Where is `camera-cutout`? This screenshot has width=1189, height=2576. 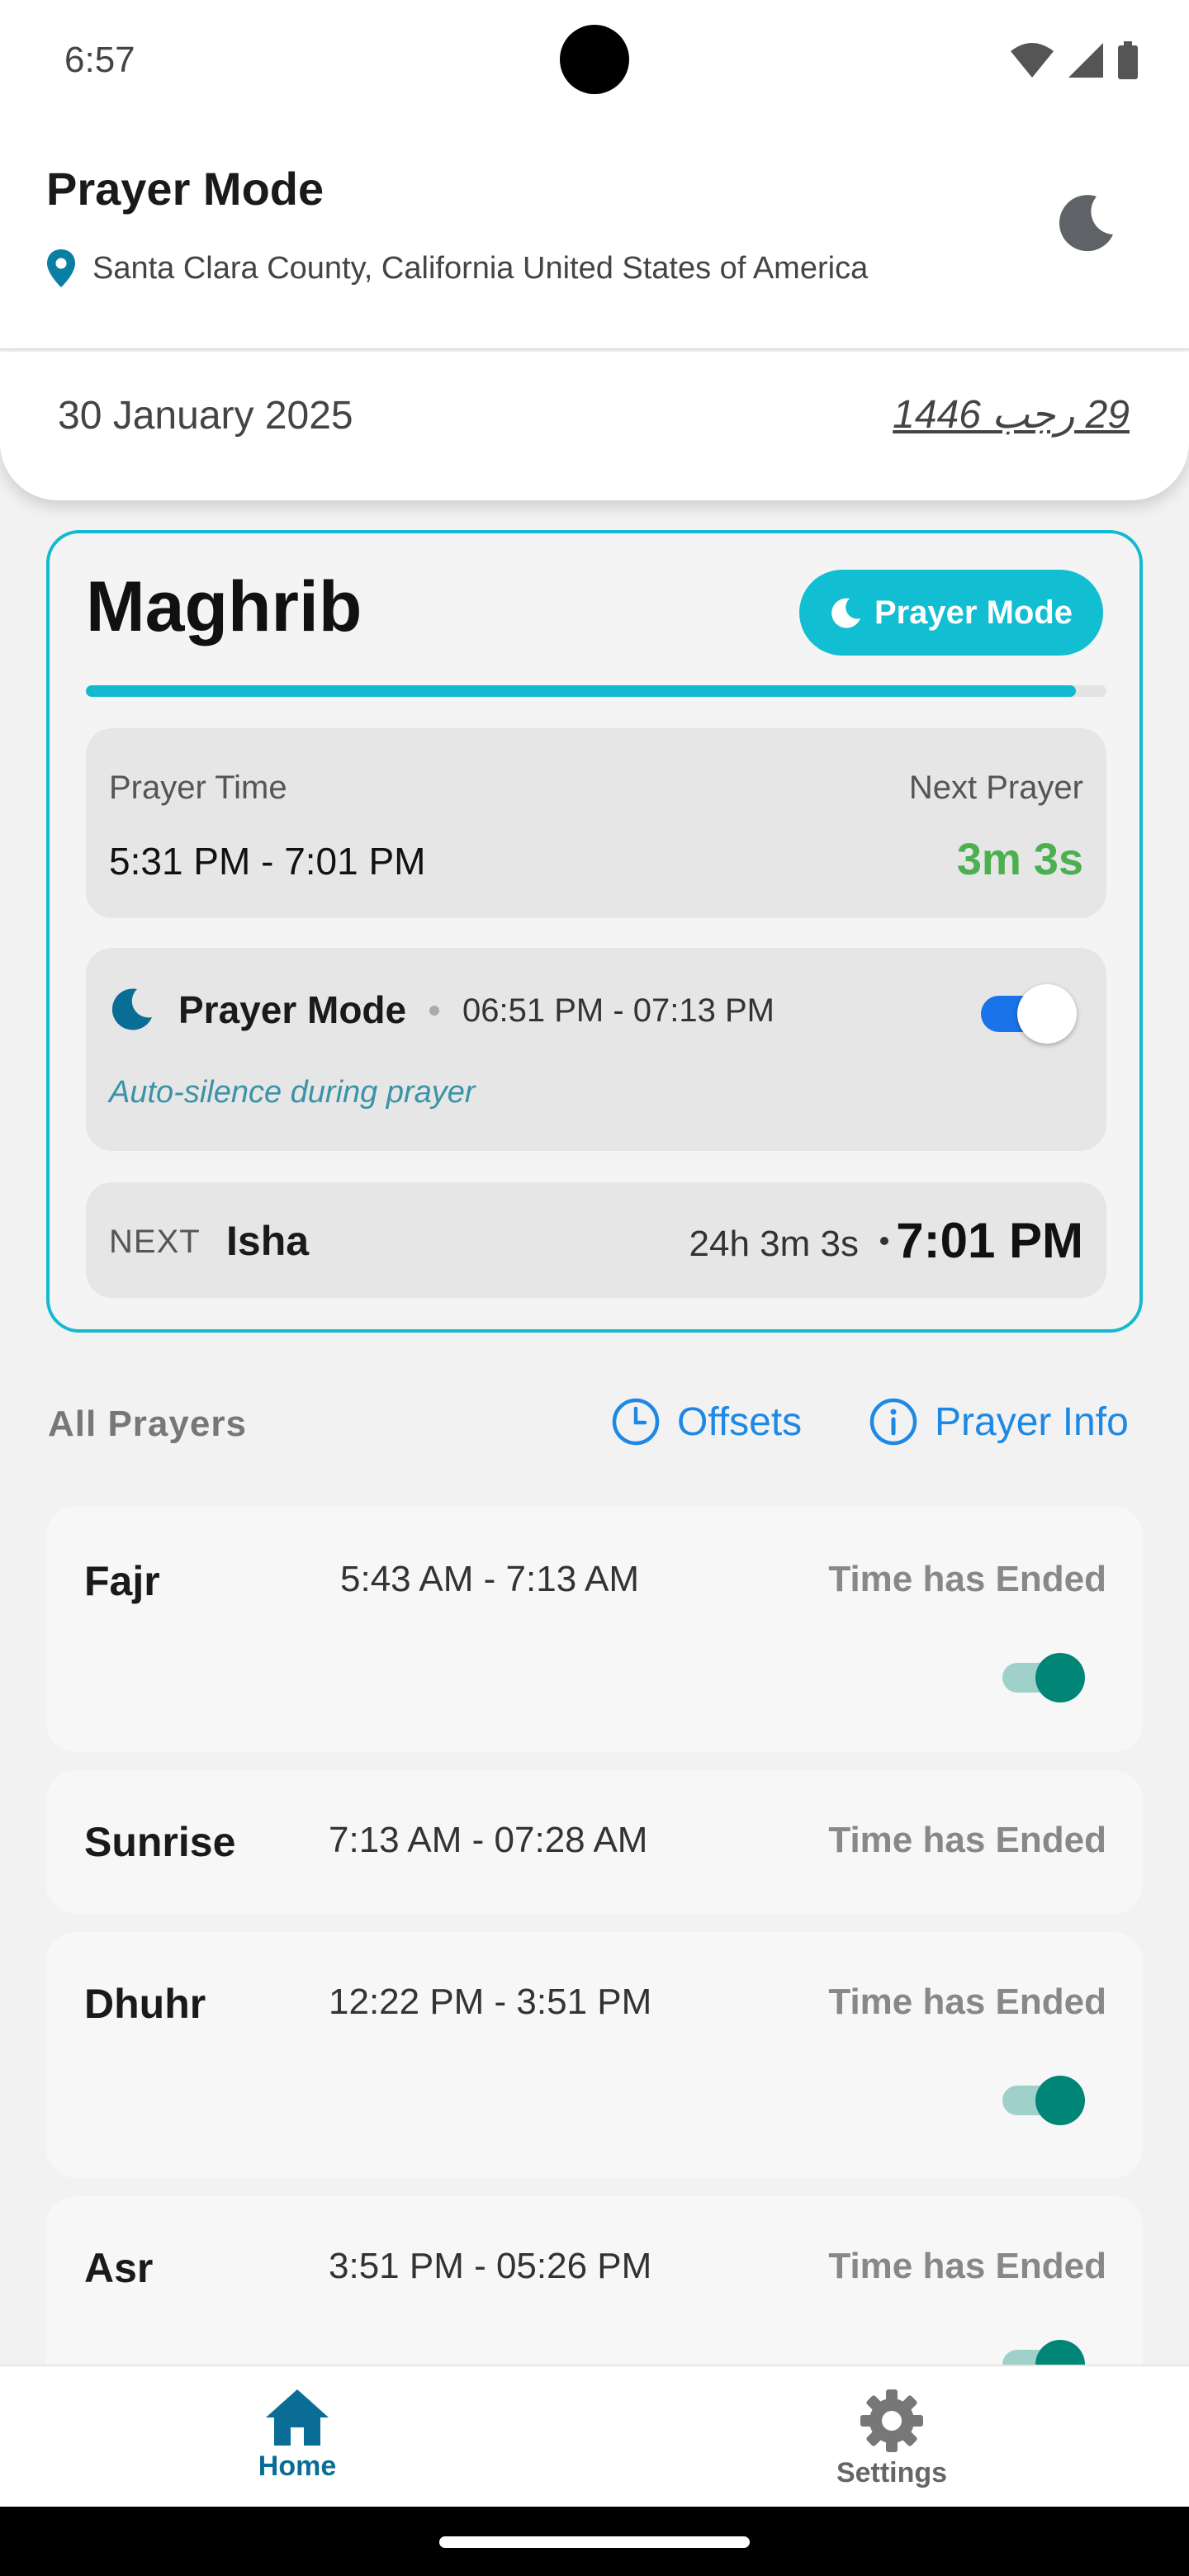
camera-cutout is located at coordinates (594, 59).